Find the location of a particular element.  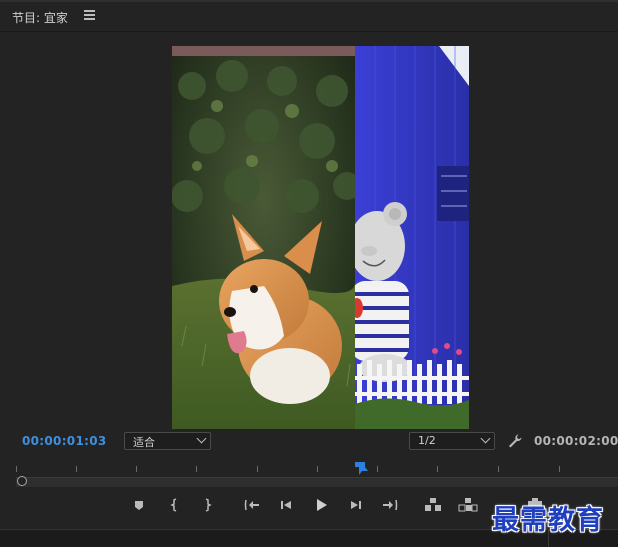

mark-out-button is located at coordinates (207, 505).